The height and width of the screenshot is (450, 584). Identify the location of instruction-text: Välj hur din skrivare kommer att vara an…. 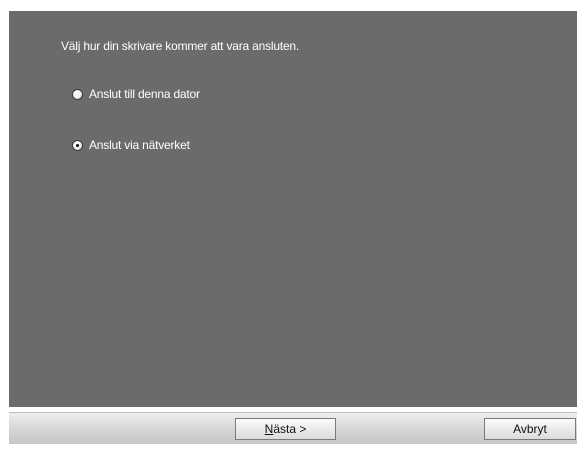
(180, 46).